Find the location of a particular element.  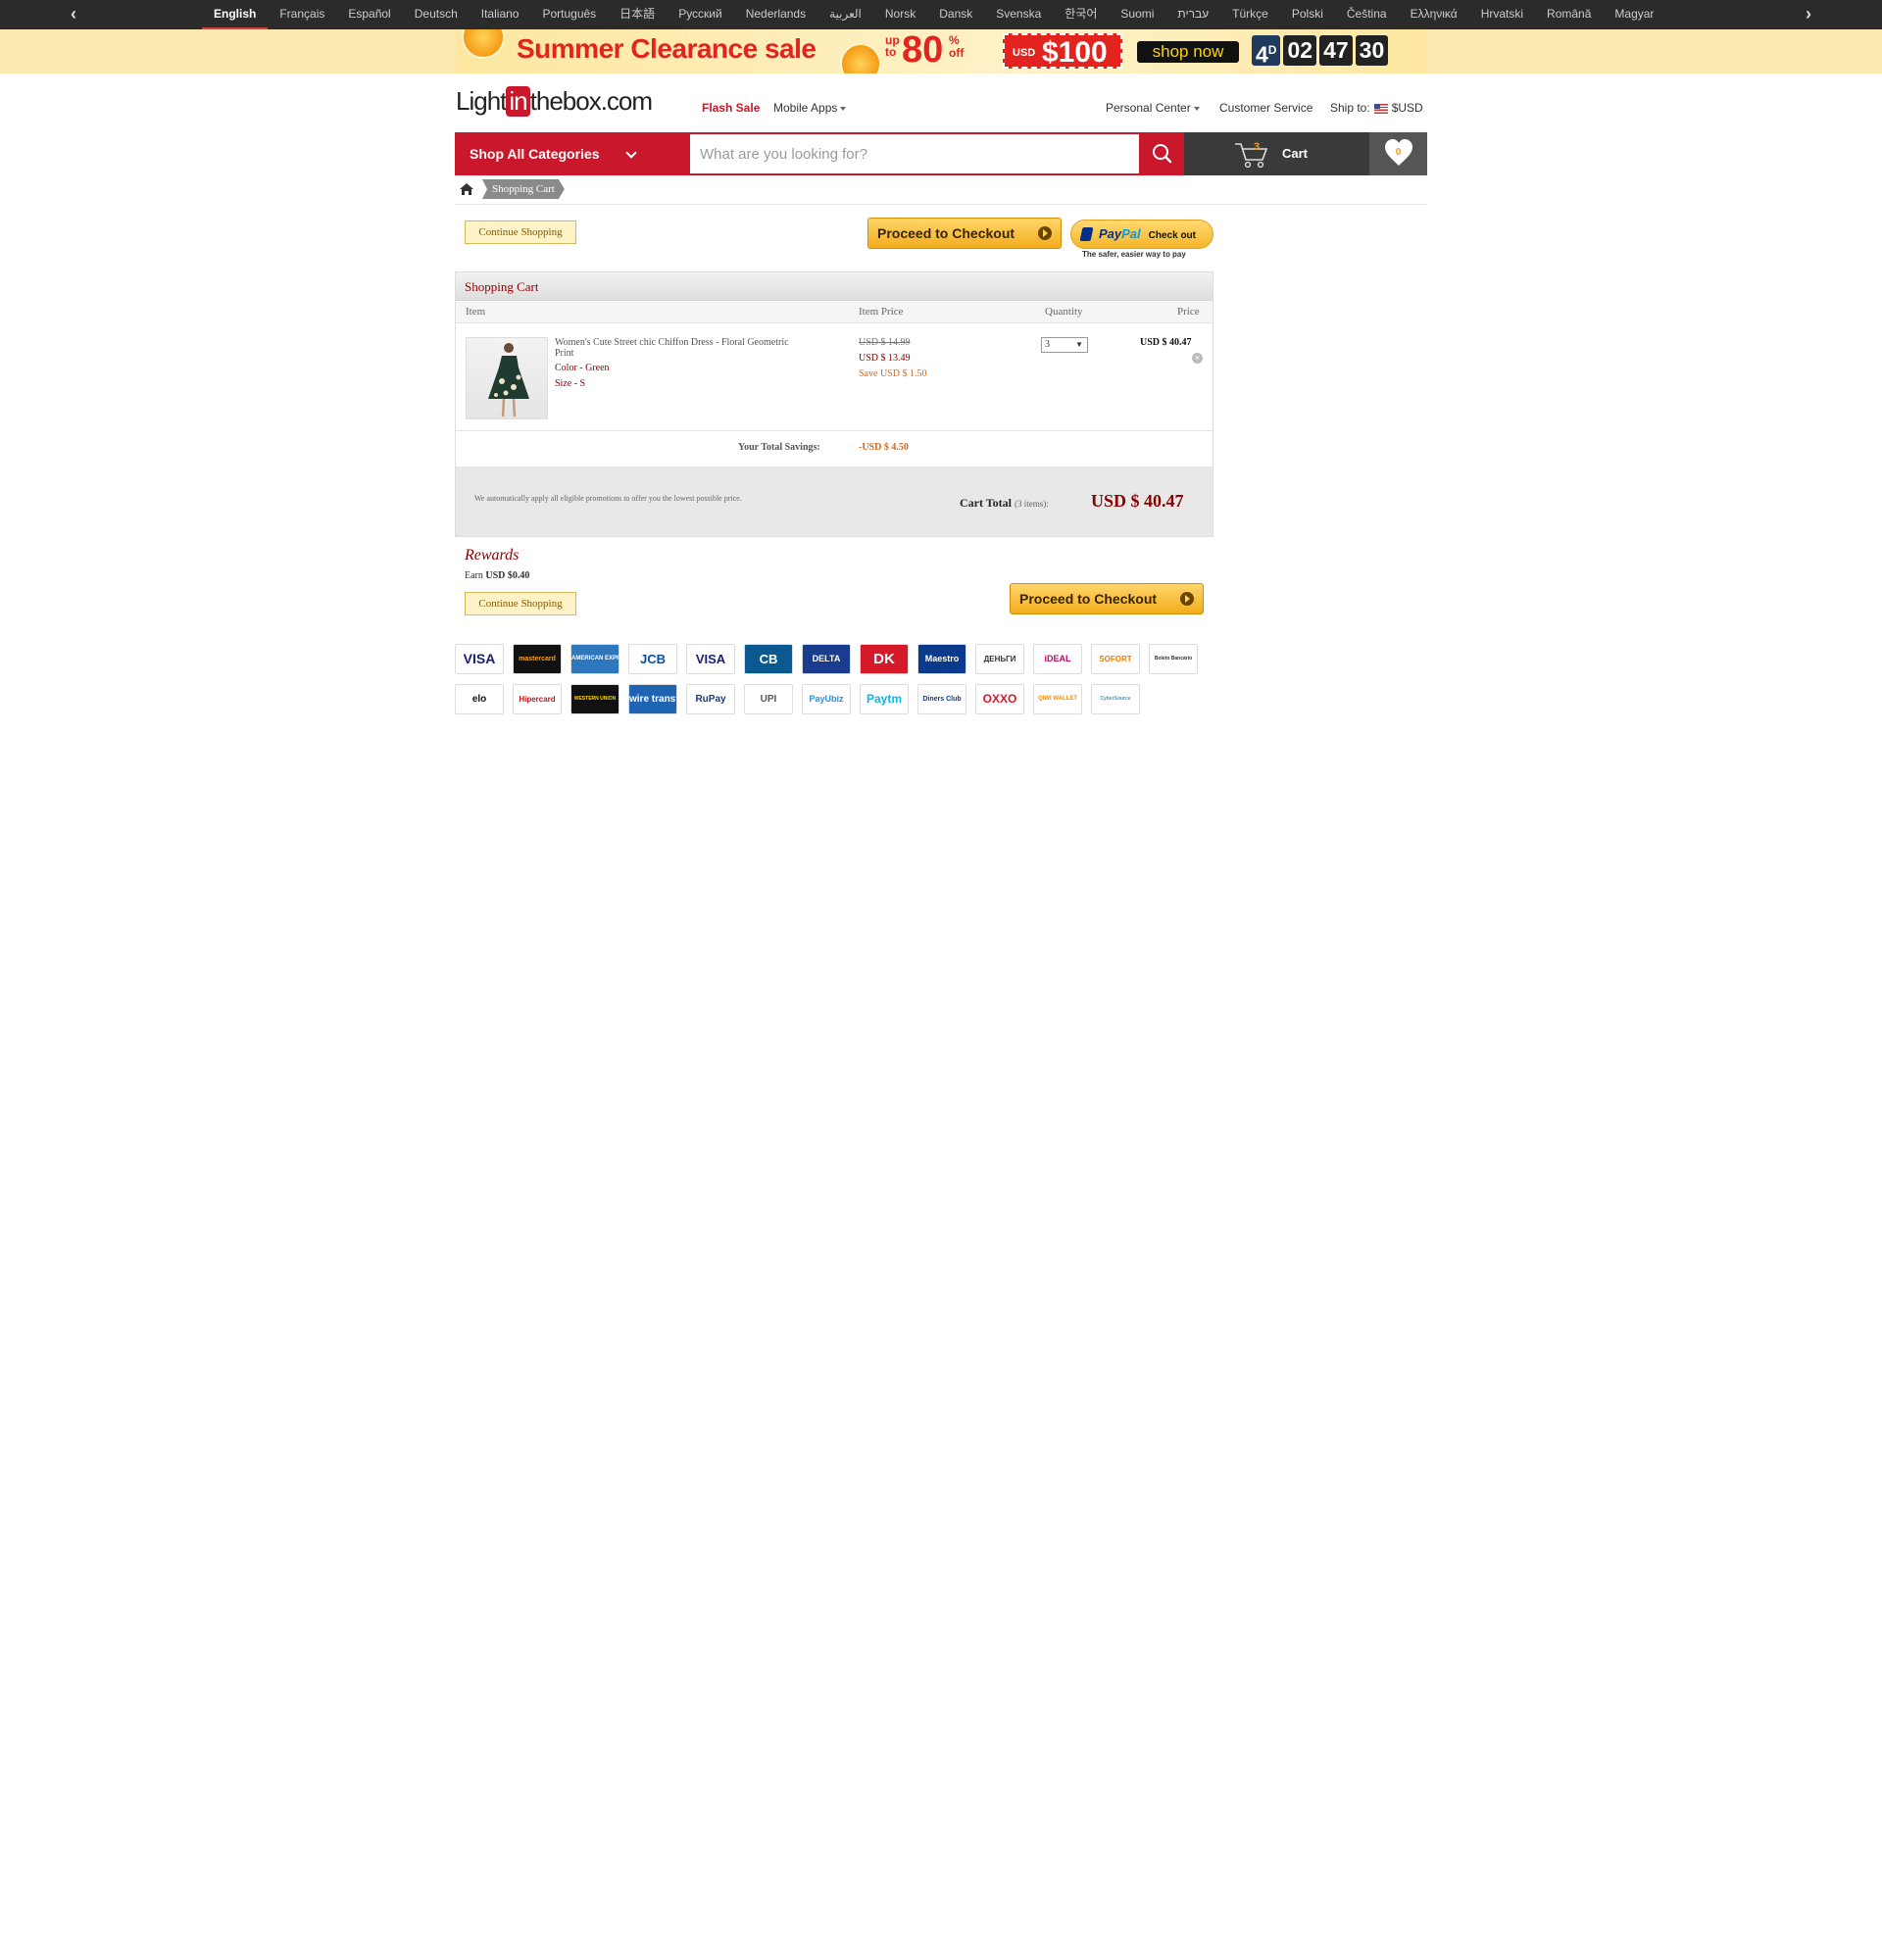

language-option: עברית is located at coordinates (1193, 14).